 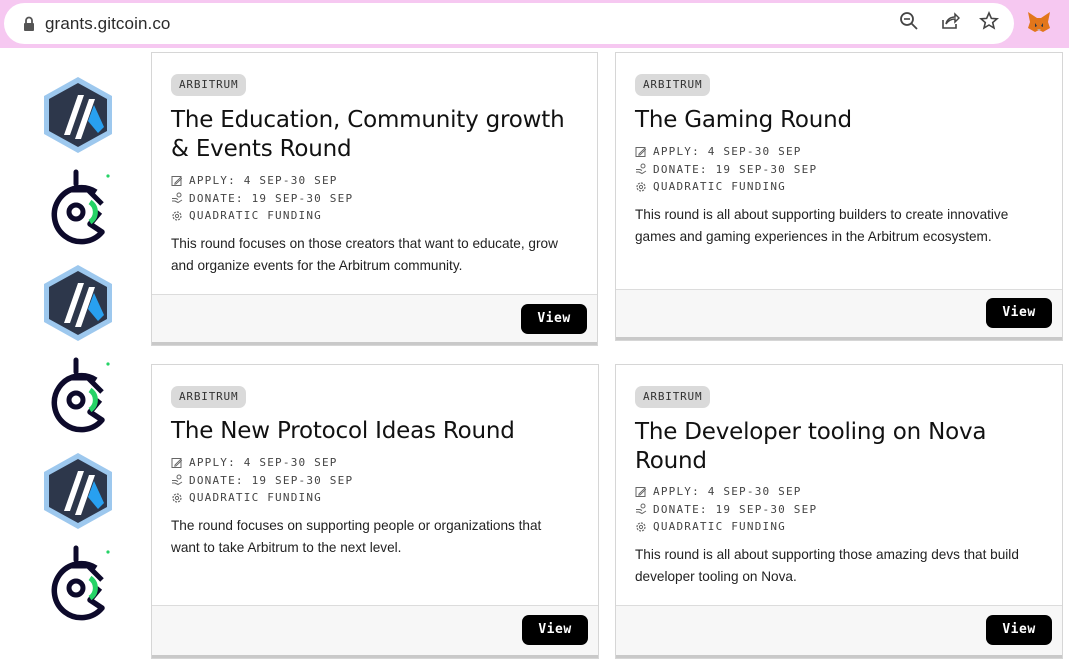 What do you see at coordinates (368, 120) in the screenshot?
I see `round-title-line: The Education, Community growth` at bounding box center [368, 120].